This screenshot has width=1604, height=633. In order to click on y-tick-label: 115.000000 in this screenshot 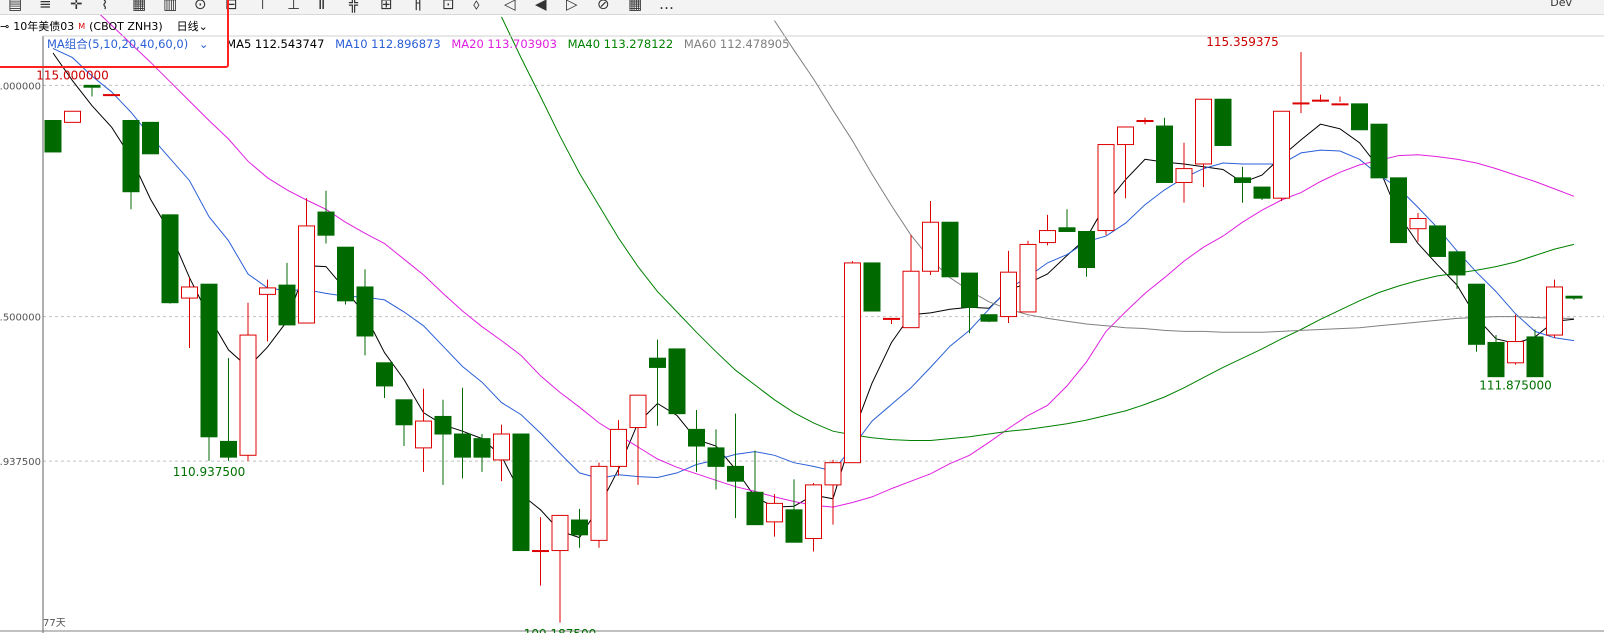, I will do `click(20, 86)`.